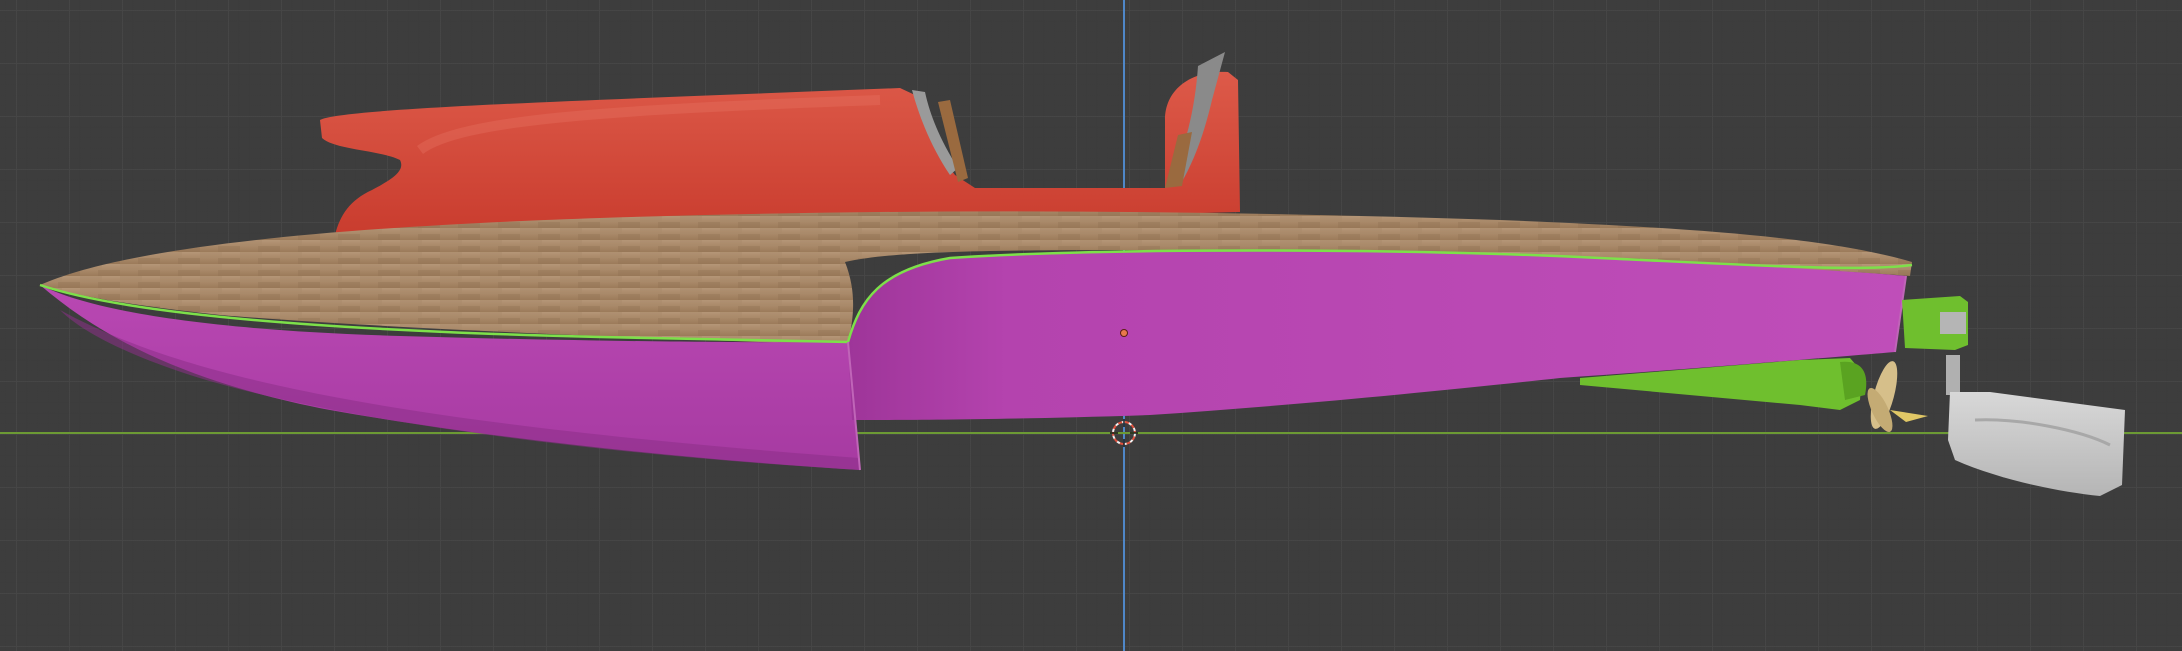 The width and height of the screenshot is (2182, 651). What do you see at coordinates (1953, 375) in the screenshot?
I see `rudder-post` at bounding box center [1953, 375].